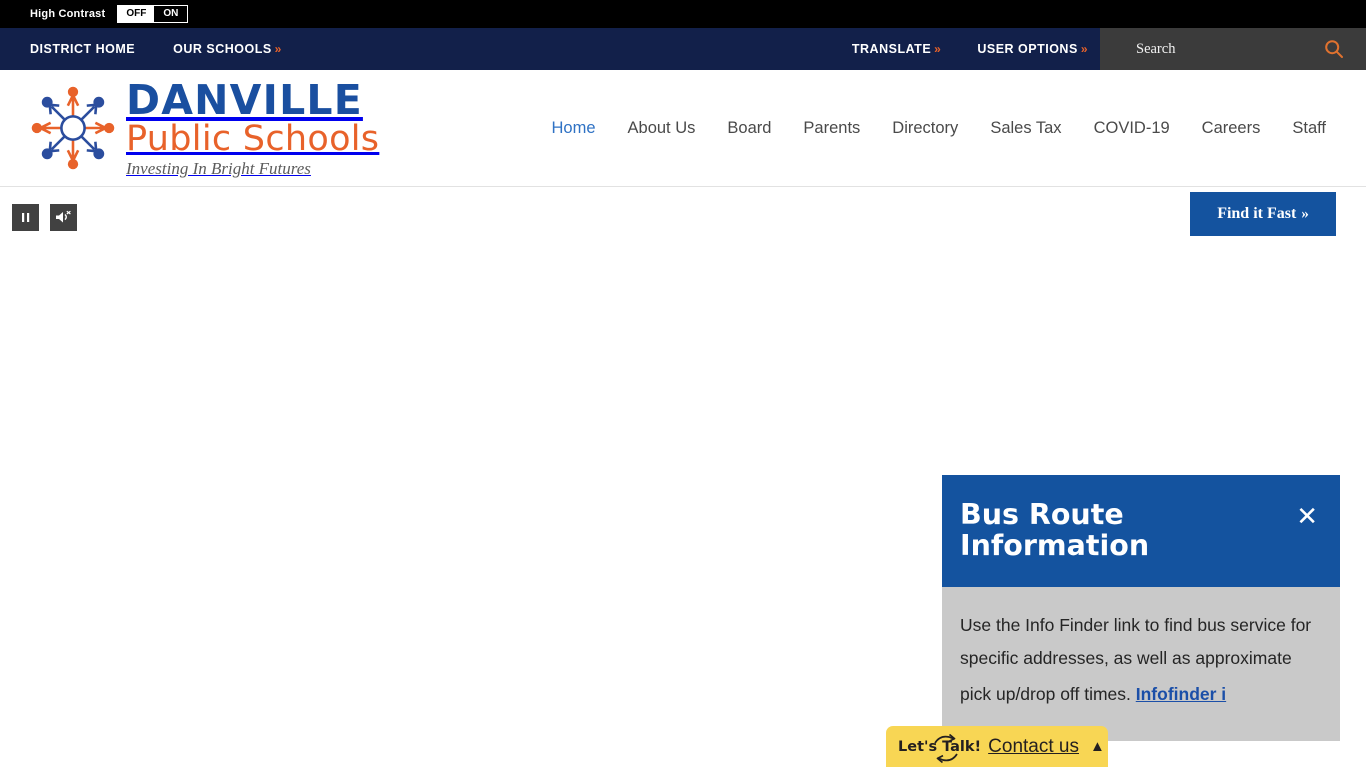 This screenshot has height=768, width=1366. What do you see at coordinates (1334, 49) in the screenshot?
I see `search-icon` at bounding box center [1334, 49].